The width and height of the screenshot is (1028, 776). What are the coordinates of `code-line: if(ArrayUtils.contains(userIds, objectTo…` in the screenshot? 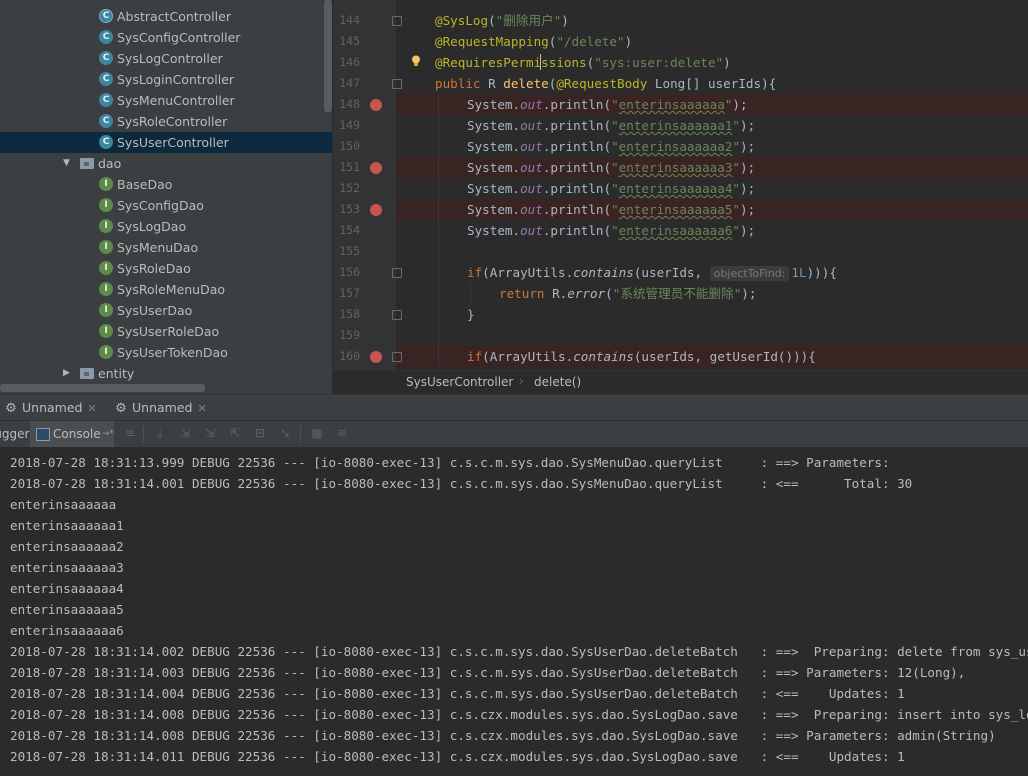 It's located at (652, 272).